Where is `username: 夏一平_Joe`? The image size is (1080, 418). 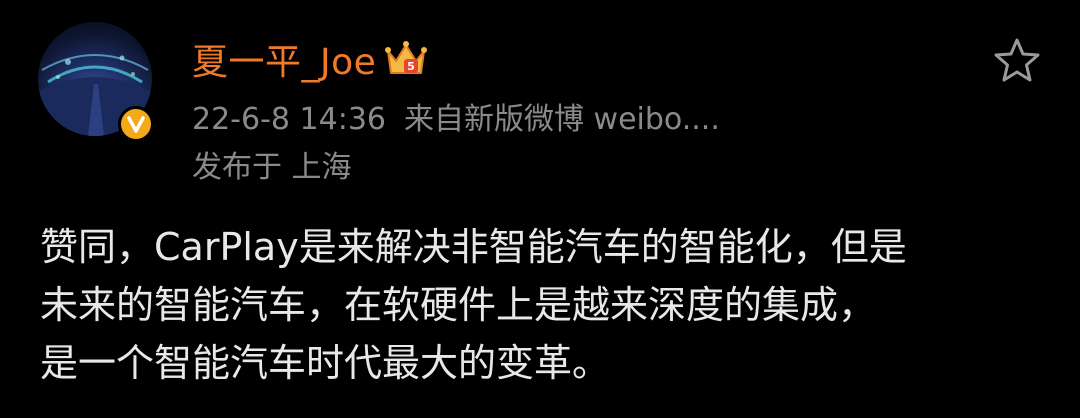
username: 夏一平_Joe is located at coordinates (284, 59).